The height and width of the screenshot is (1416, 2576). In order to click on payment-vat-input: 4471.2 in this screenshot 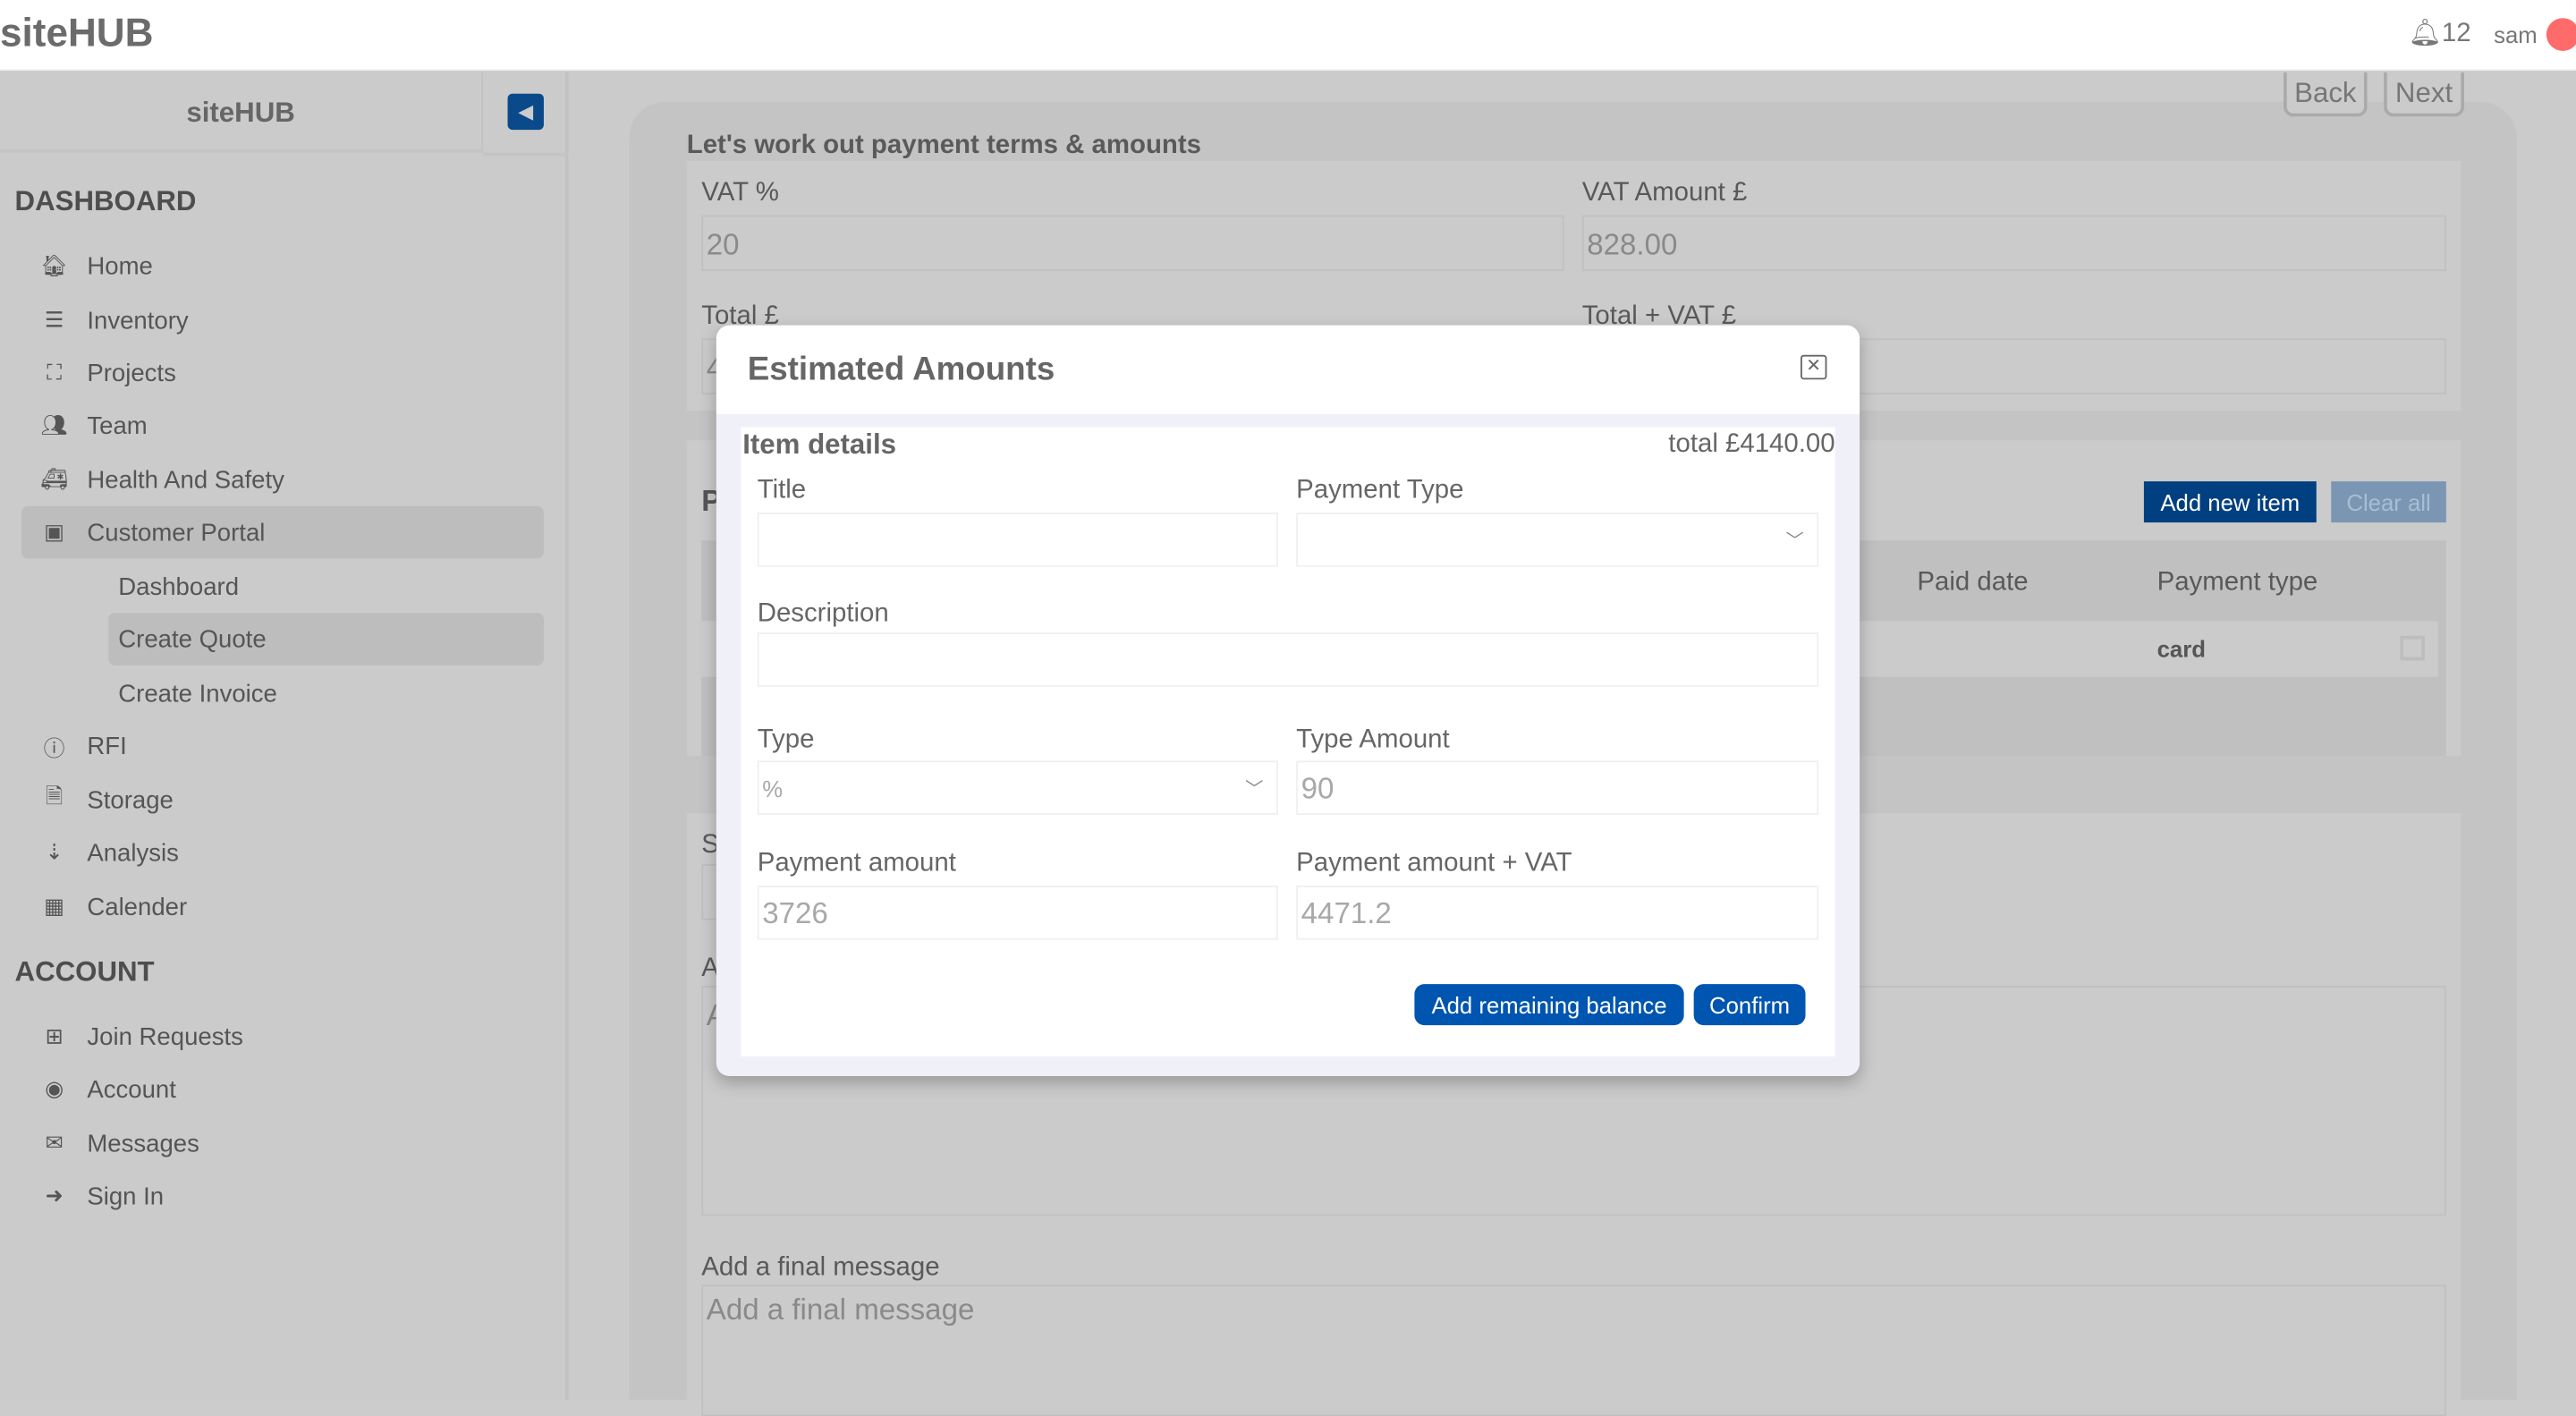, I will do `click(1557, 913)`.